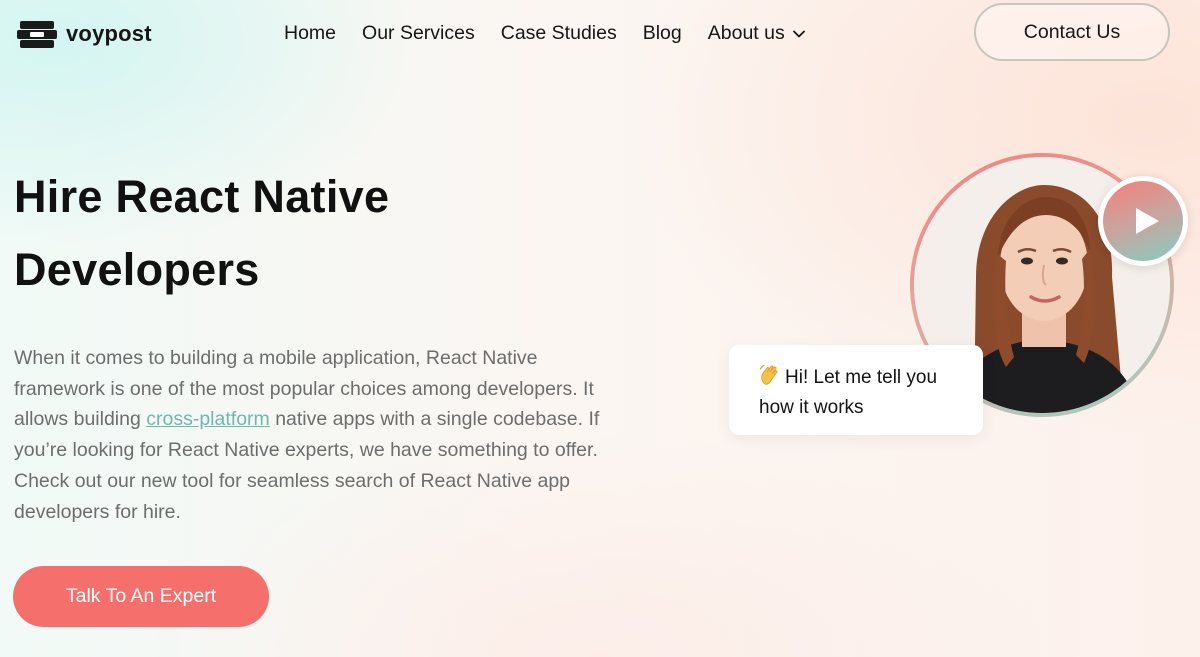  What do you see at coordinates (559, 33) in the screenshot?
I see `nav-case-studies: Case Studies` at bounding box center [559, 33].